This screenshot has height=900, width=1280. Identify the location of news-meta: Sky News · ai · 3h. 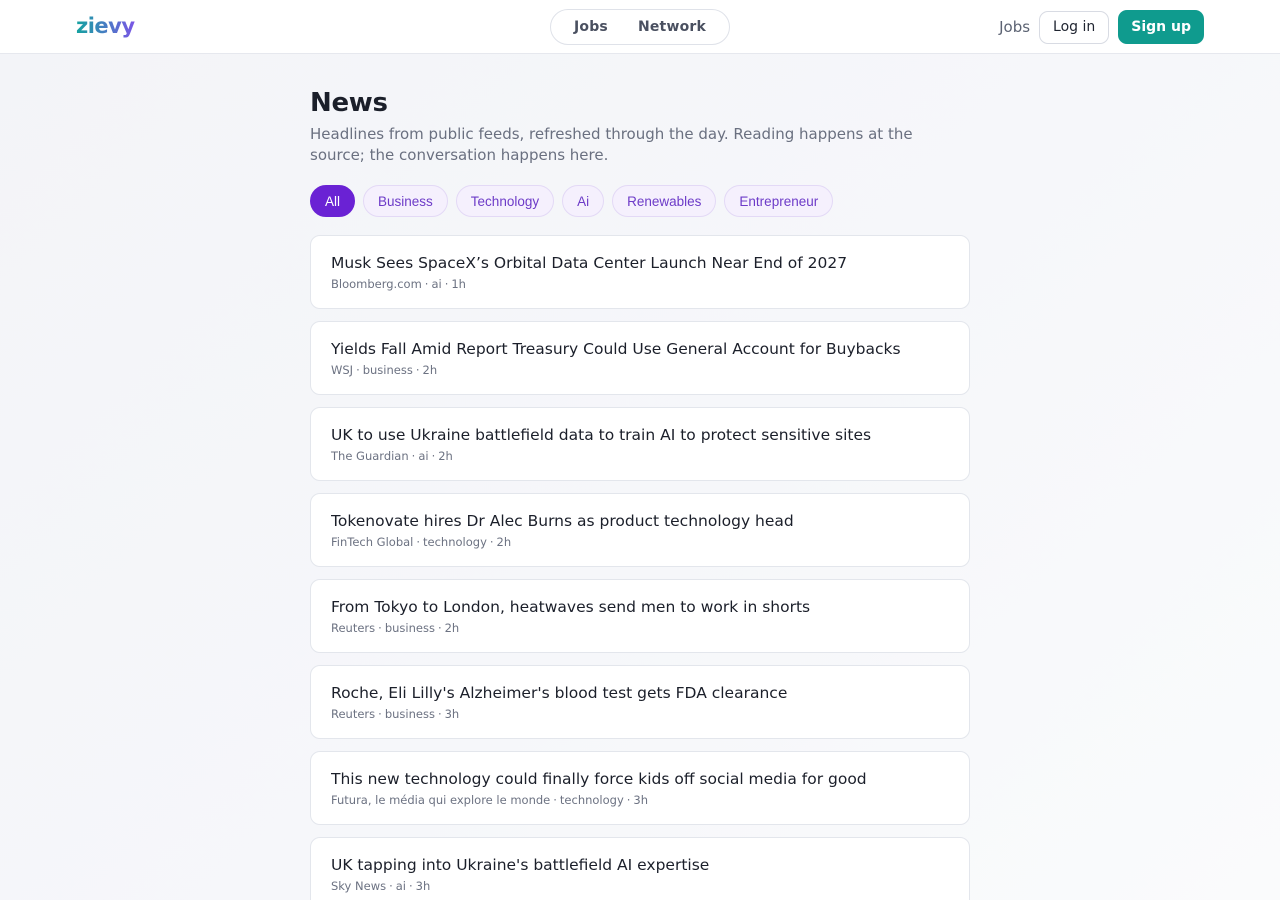
(381, 886).